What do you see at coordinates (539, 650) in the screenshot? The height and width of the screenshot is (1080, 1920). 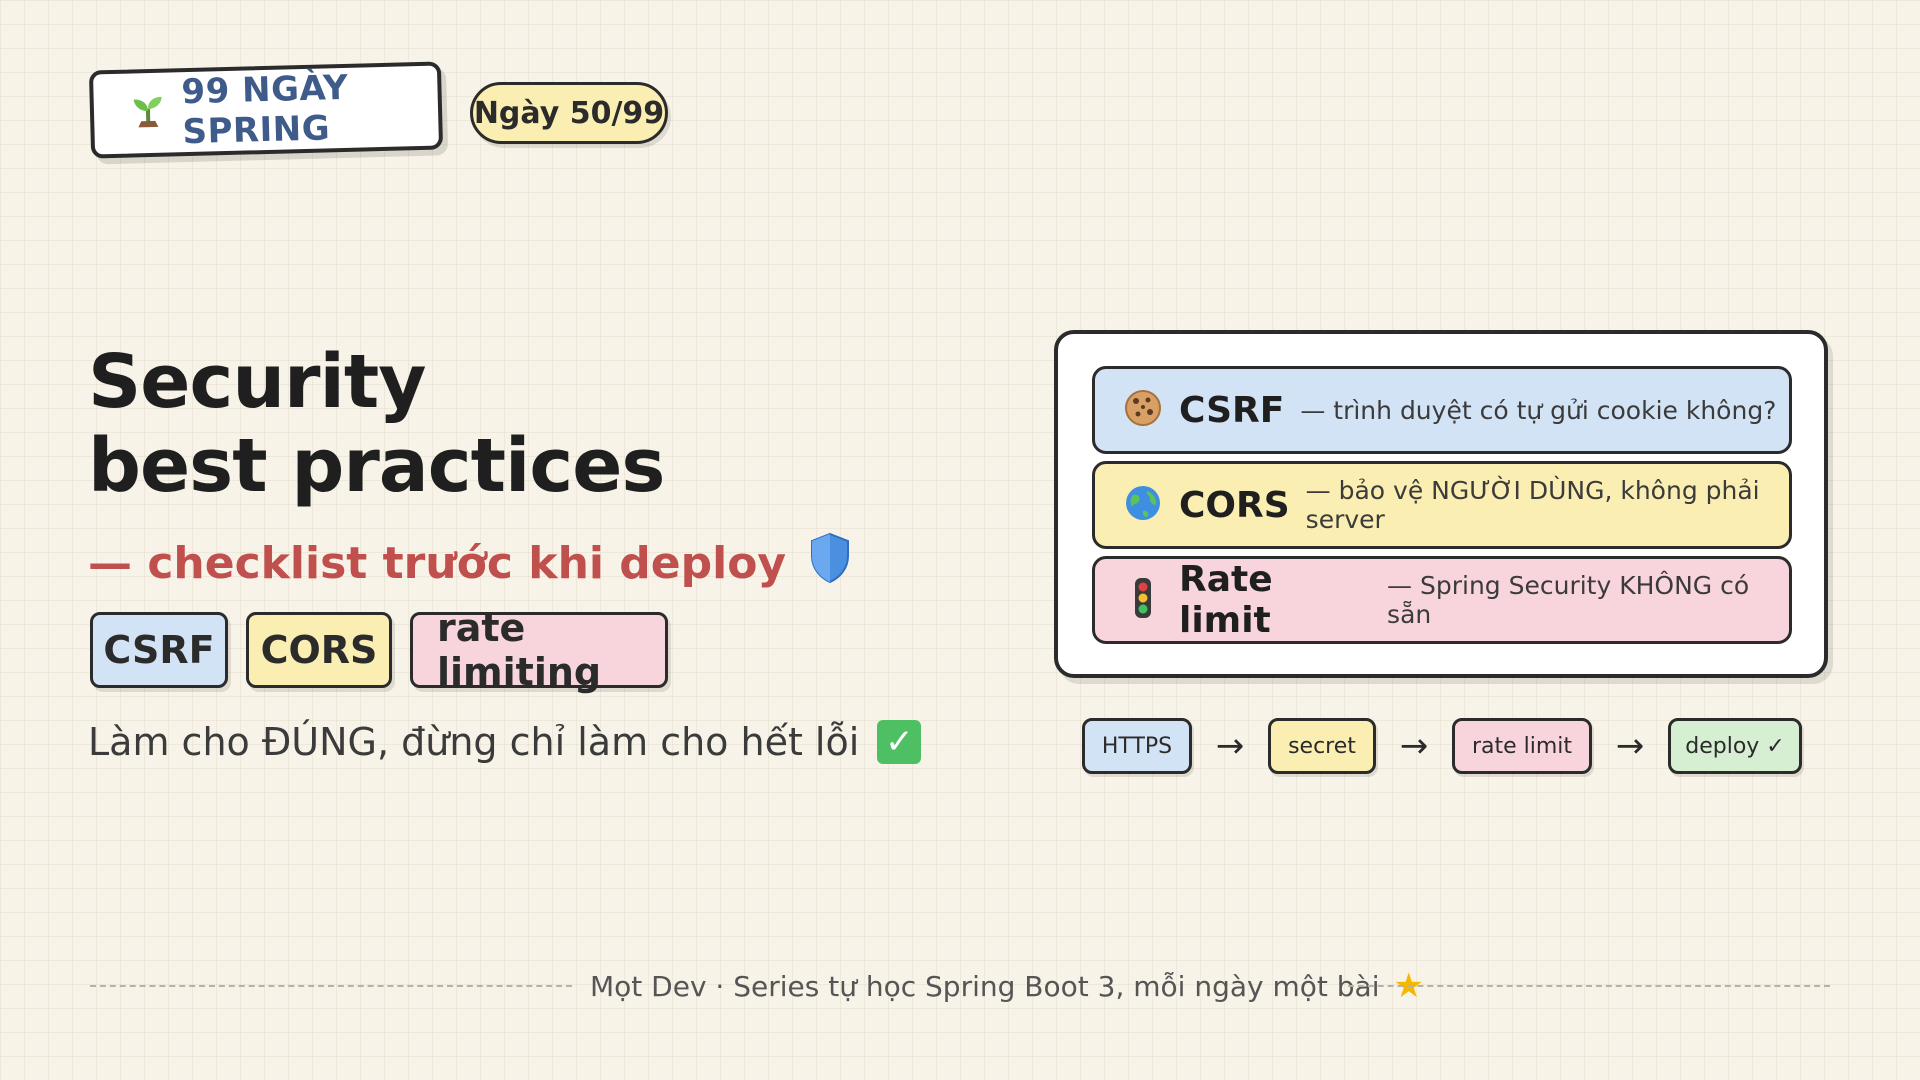 I see `chip-rate-limiting: rate limiting` at bounding box center [539, 650].